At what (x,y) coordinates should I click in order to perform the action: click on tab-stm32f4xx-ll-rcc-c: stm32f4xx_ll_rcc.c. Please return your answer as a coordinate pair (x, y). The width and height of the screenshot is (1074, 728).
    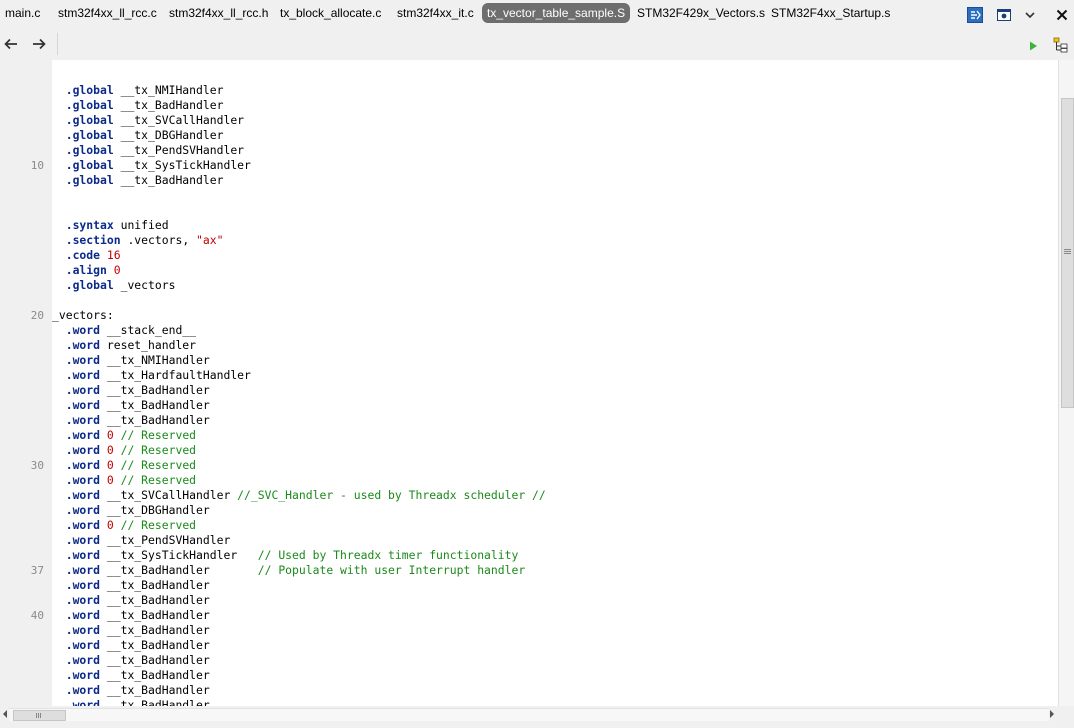
    Looking at the image, I should click on (107, 13).